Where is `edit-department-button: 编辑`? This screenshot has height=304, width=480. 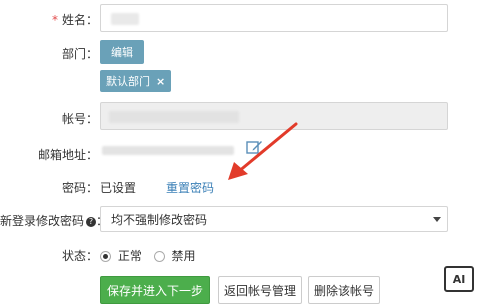
edit-department-button: 编辑 is located at coordinates (122, 52).